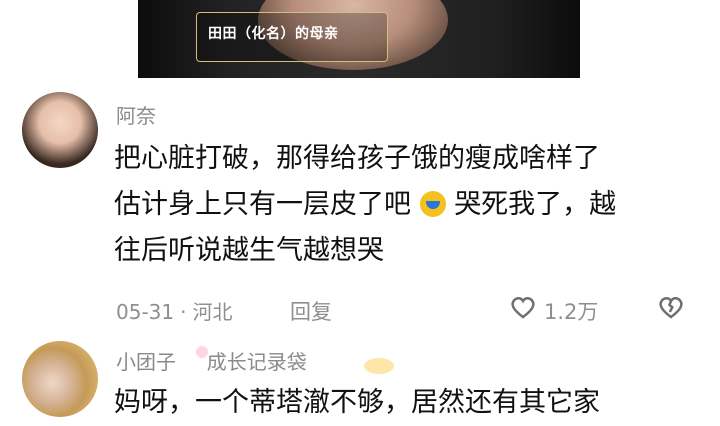 The height and width of the screenshot is (426, 720). What do you see at coordinates (256, 362) in the screenshot?
I see `comment-username-suffix: 成长记录袋` at bounding box center [256, 362].